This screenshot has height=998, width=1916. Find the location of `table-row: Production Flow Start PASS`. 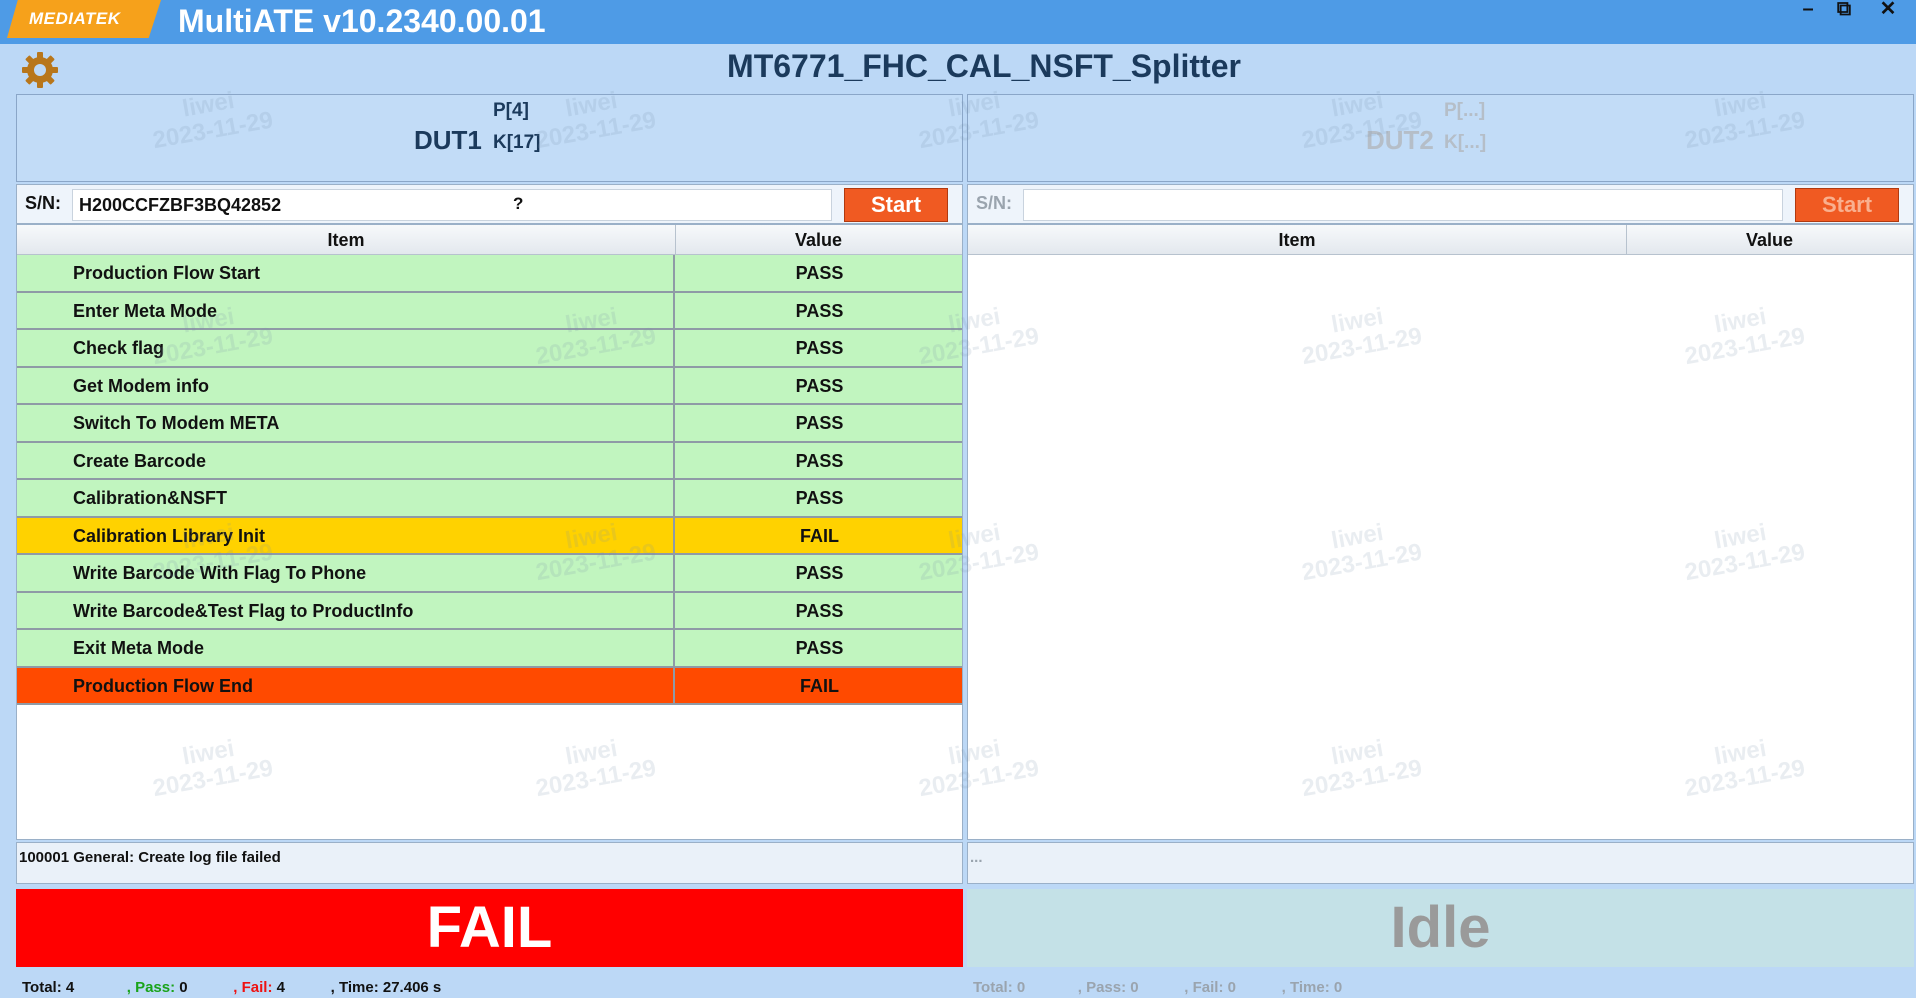

table-row: Production Flow Start PASS is located at coordinates (489, 274).